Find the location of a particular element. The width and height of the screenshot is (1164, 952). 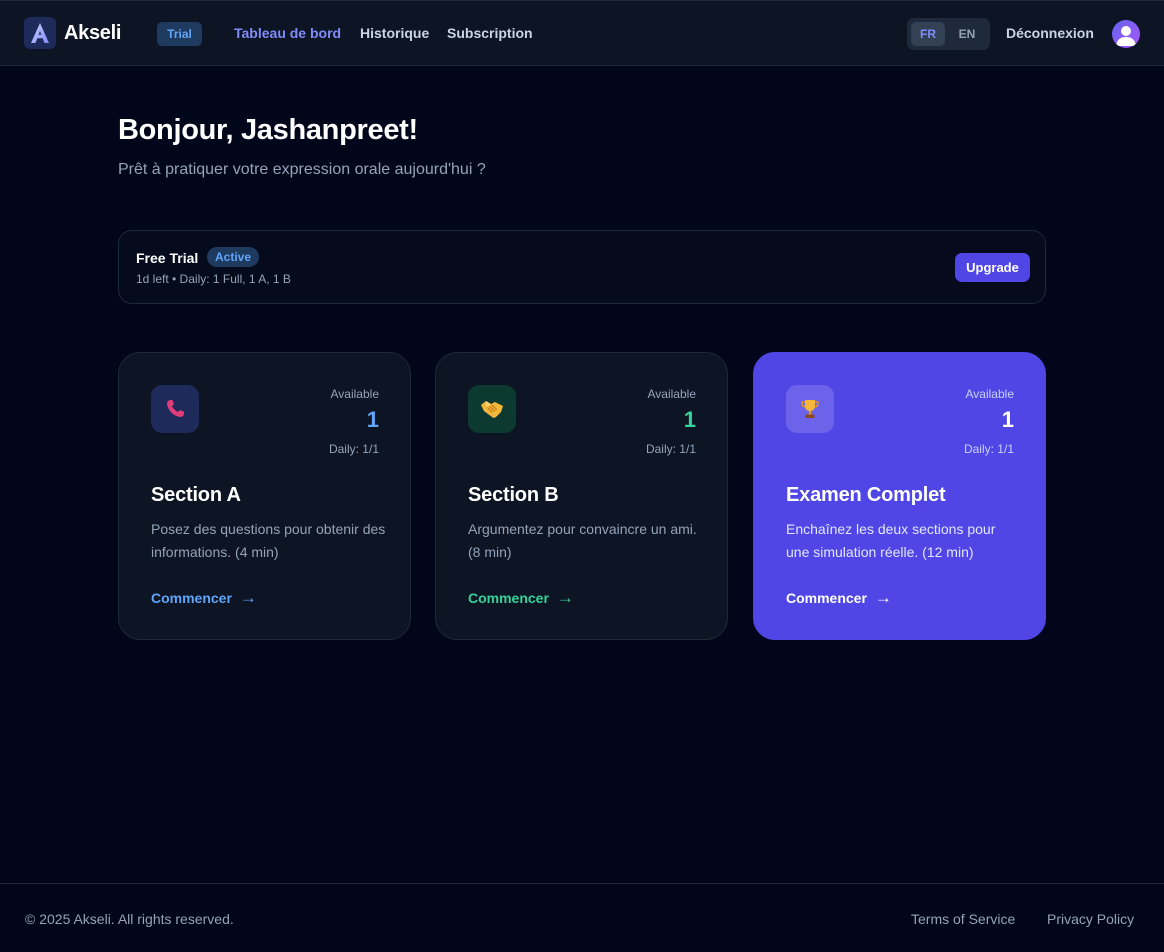

logo-a-icon is located at coordinates (40, 33).